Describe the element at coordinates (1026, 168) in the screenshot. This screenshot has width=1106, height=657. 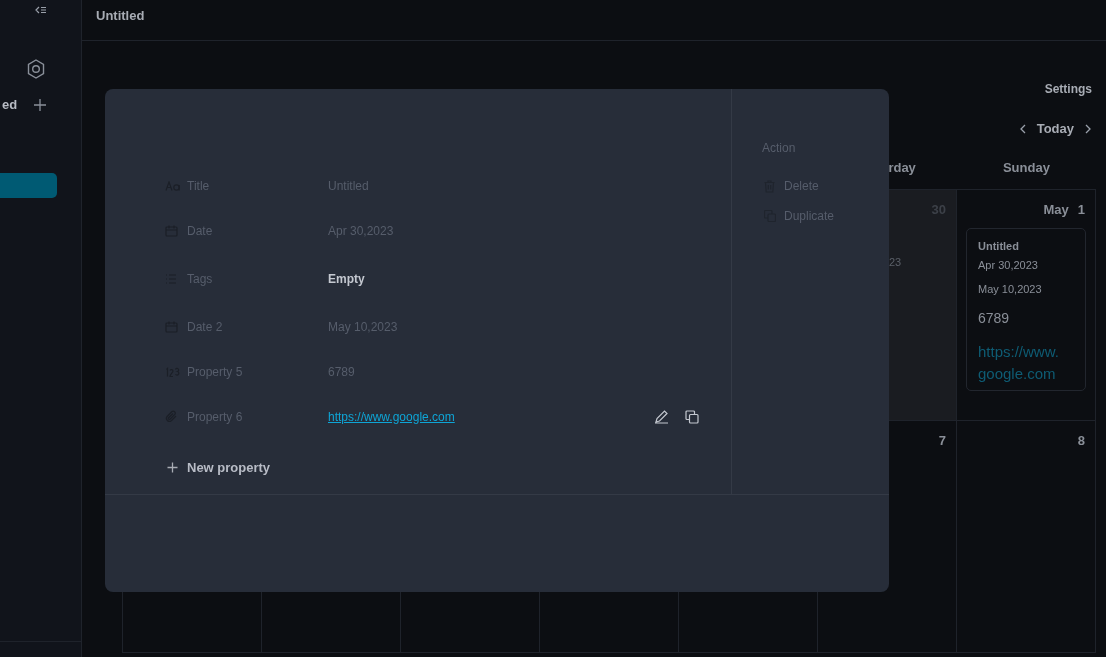
I see `day-header: Sunday` at that location.